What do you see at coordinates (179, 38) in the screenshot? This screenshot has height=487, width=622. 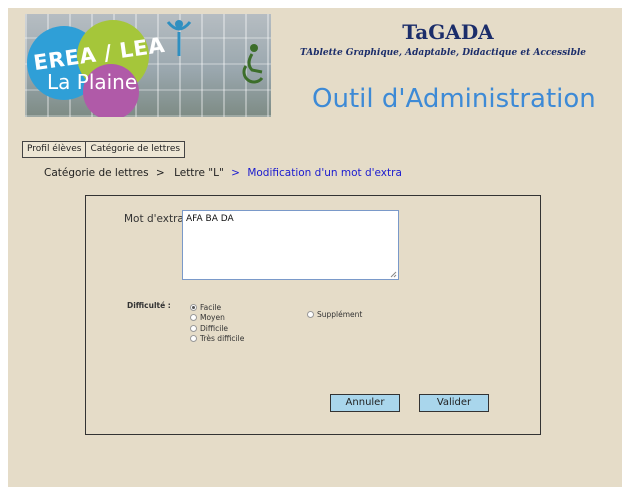 I see `person-arms-up-icon` at bounding box center [179, 38].